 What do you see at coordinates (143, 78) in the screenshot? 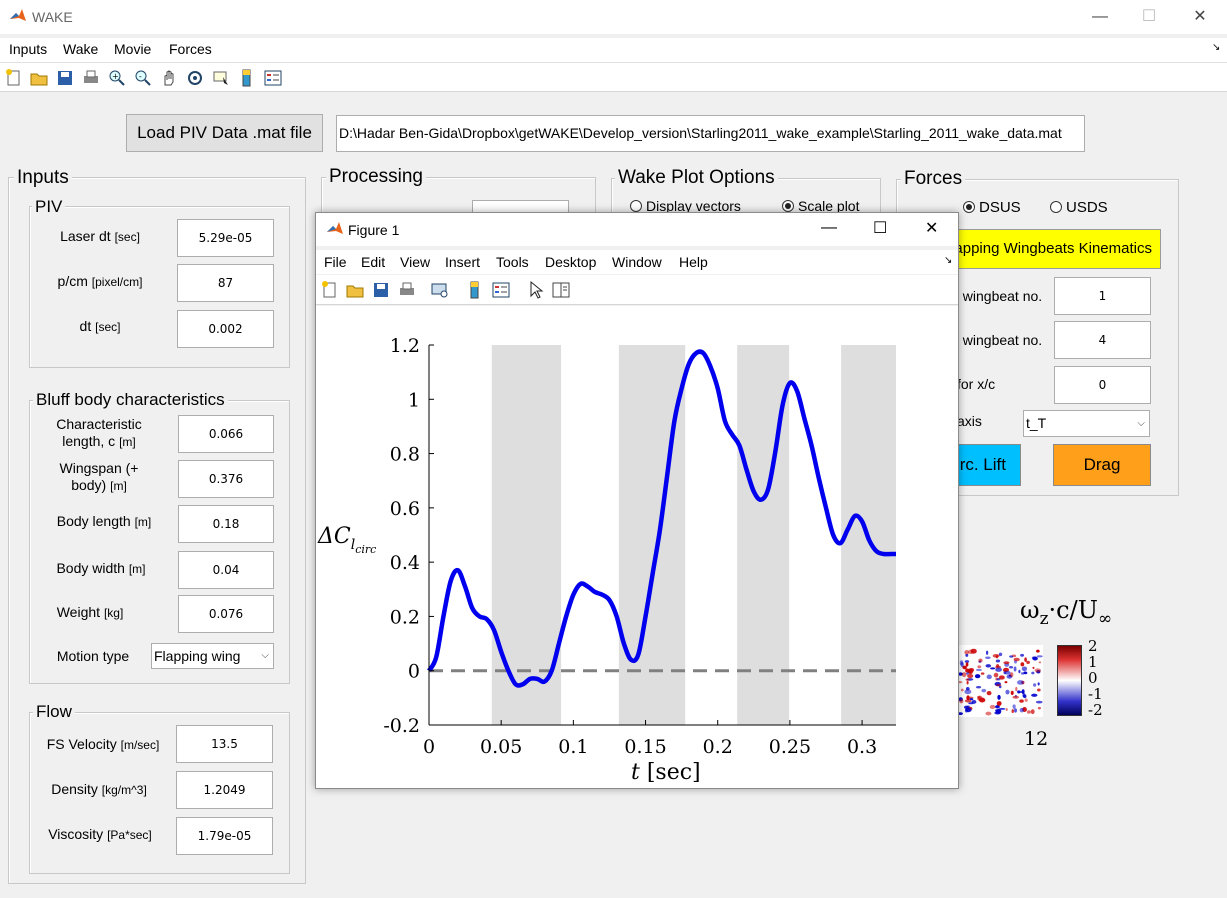
I see `zoom-out-icon: -` at bounding box center [143, 78].